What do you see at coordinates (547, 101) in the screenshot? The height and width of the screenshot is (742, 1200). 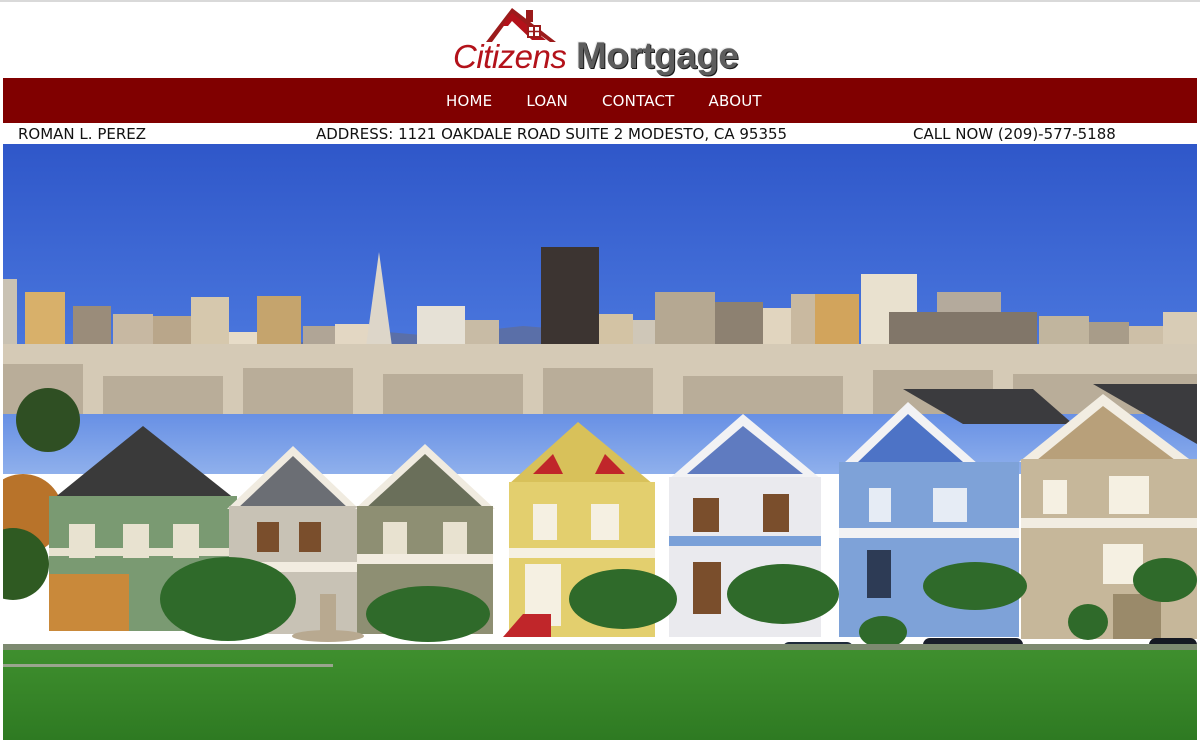 I see `nav-loan-link: LOAN` at bounding box center [547, 101].